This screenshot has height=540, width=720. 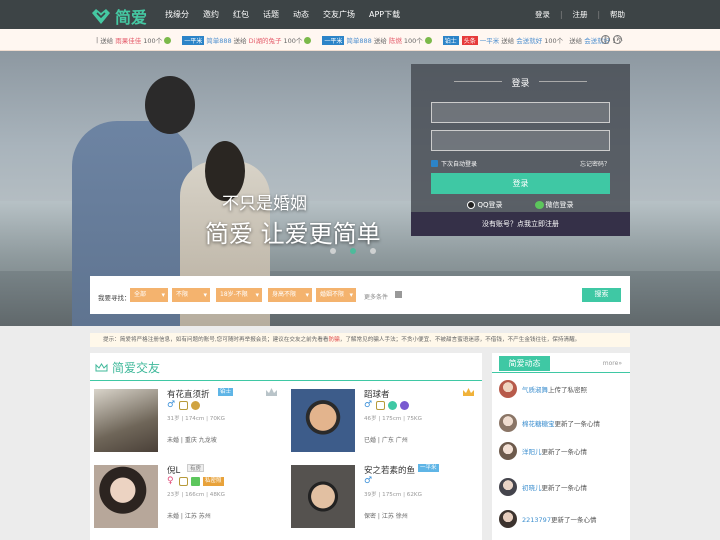 I want to click on nav-item-invite: 邀约, so click(x=211, y=14).